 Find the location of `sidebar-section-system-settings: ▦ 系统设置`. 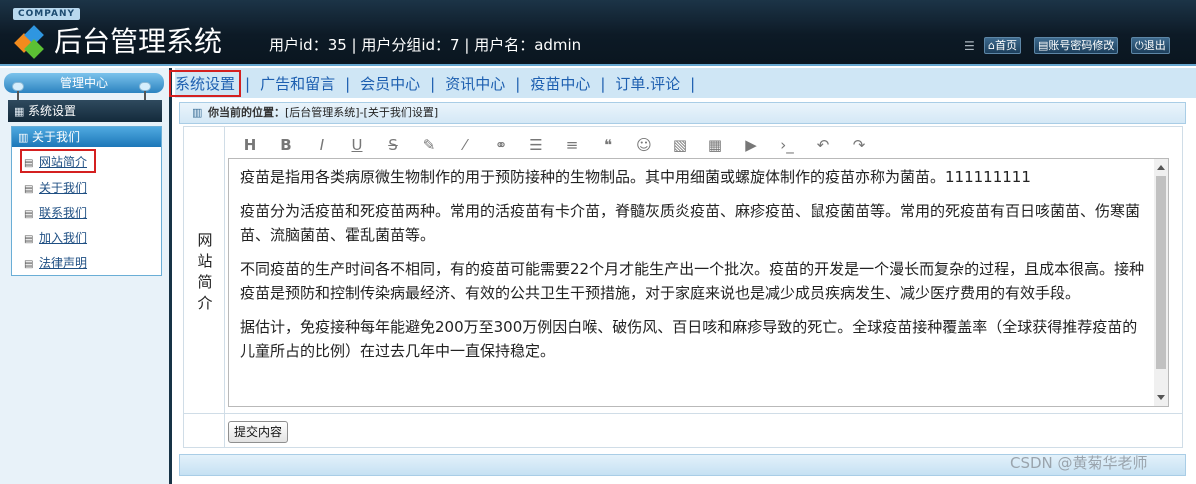

sidebar-section-system-settings: ▦ 系统设置 is located at coordinates (85, 111).